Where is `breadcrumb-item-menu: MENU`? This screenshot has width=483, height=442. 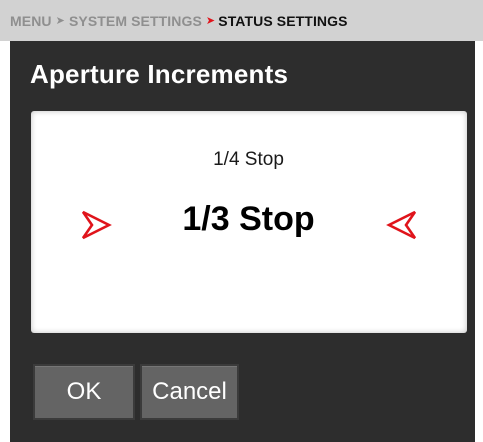
breadcrumb-item-menu: MENU is located at coordinates (31, 21).